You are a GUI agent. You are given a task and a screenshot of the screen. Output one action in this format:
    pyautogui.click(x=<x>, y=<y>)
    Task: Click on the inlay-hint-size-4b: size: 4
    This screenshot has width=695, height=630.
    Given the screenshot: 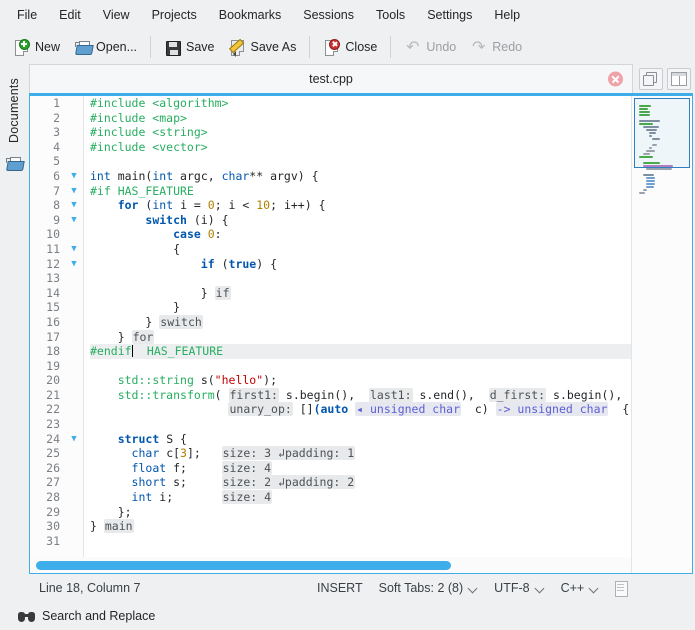 What is the action you would take?
    pyautogui.click(x=247, y=497)
    